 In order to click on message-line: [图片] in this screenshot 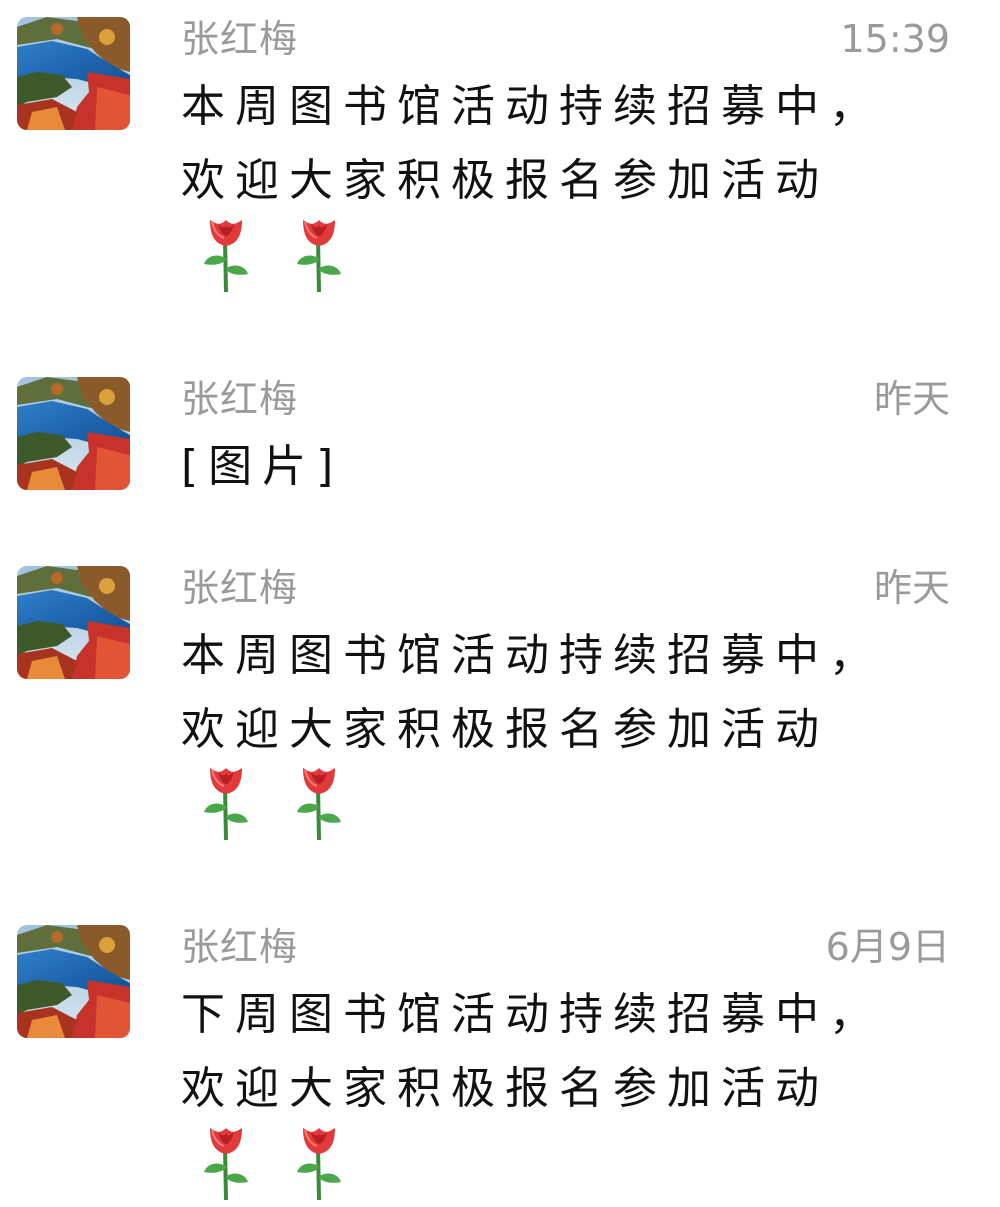, I will do `click(262, 466)`.